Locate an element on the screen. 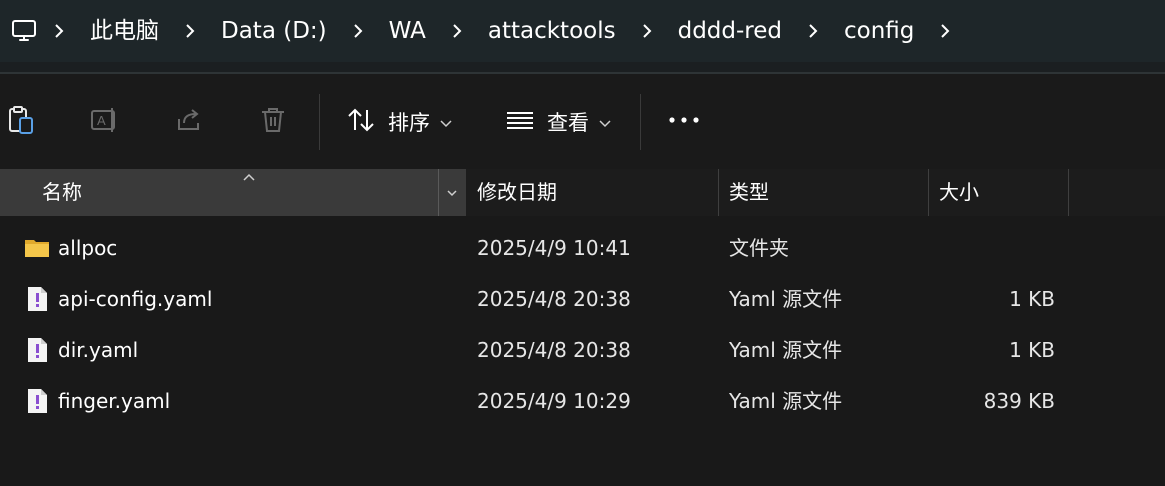  column-divider is located at coordinates (1068, 192).